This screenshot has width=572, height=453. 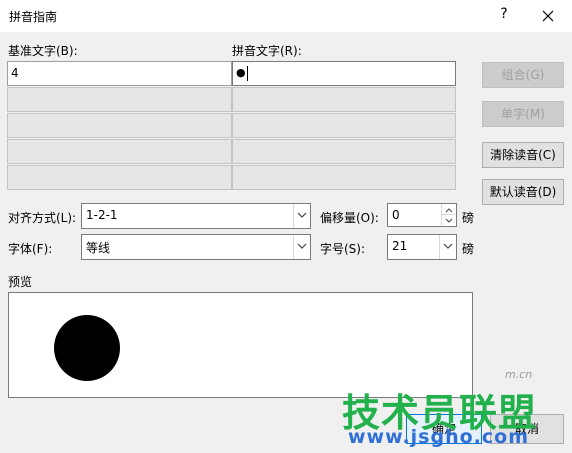 I want to click on preview-label: 预览, so click(x=20, y=282).